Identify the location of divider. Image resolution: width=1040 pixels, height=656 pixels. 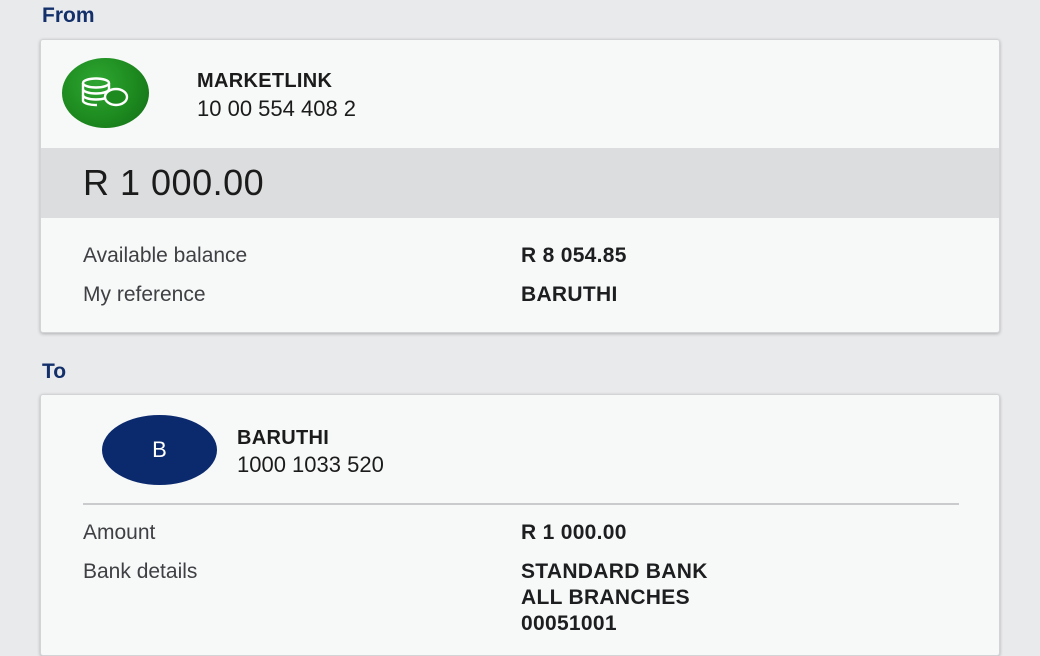
(521, 504).